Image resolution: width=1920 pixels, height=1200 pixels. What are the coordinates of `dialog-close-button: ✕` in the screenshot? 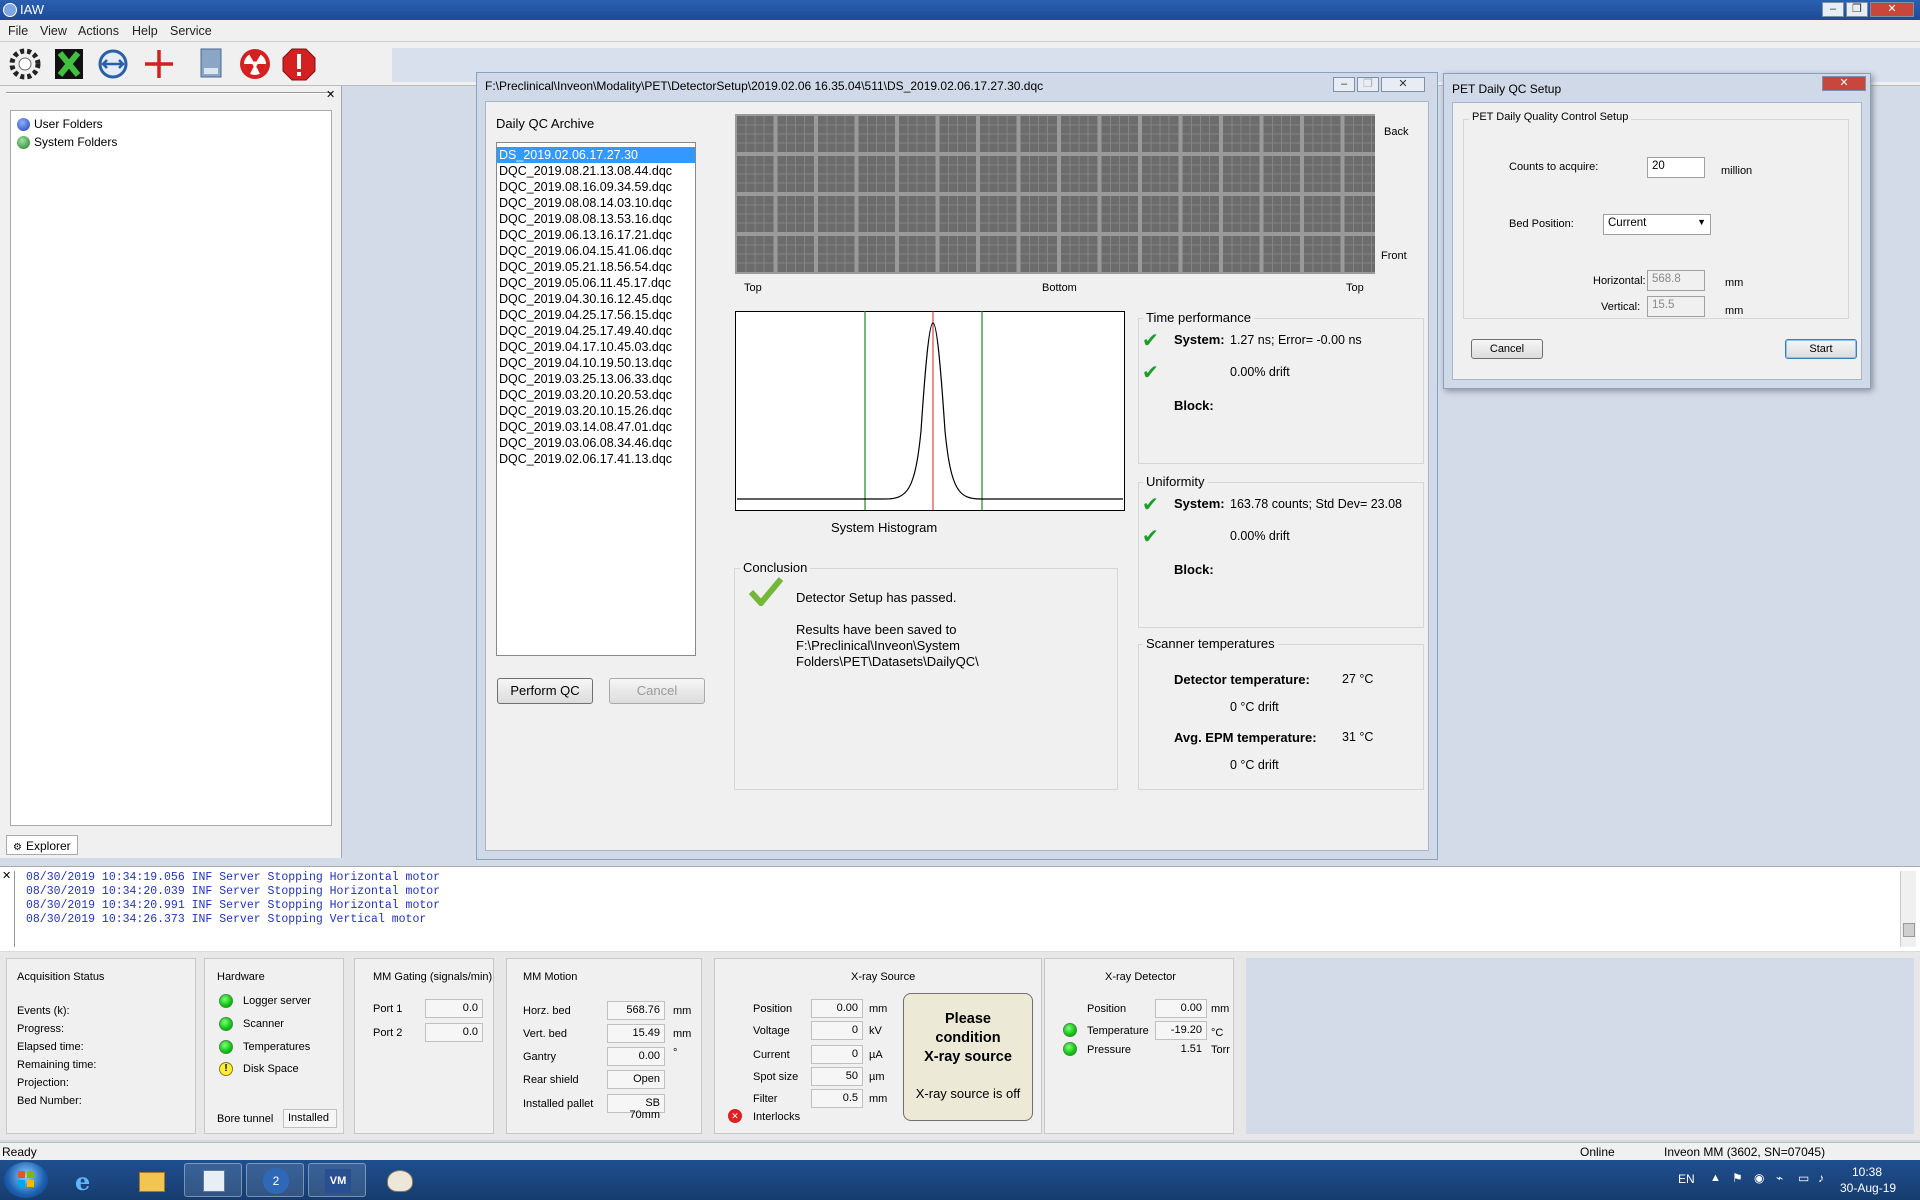 It's located at (1844, 83).